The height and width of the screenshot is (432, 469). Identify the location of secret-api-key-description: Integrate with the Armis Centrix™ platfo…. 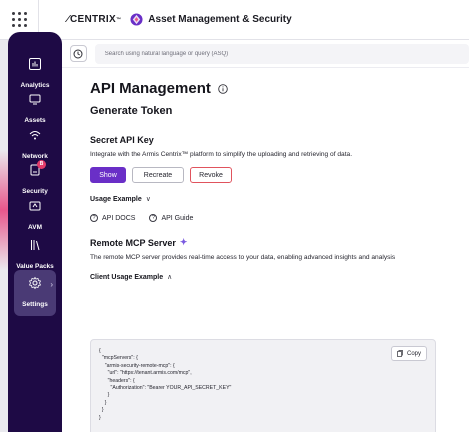
(221, 154).